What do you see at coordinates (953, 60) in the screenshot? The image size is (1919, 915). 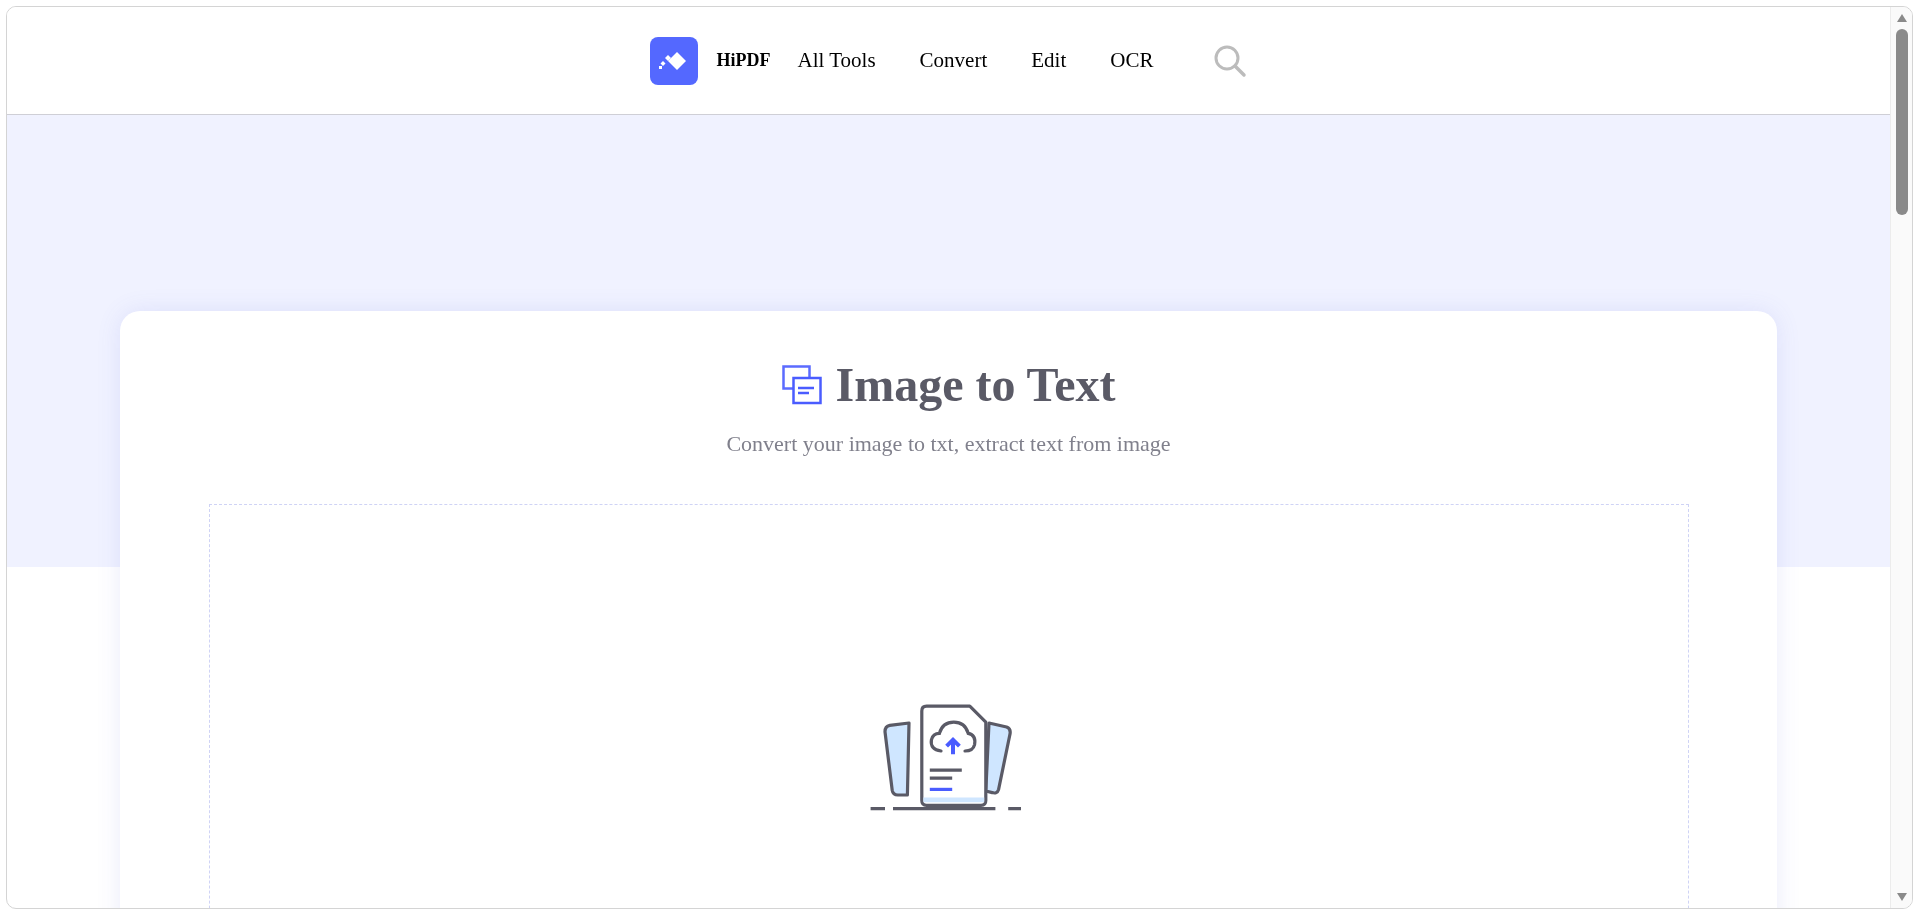 I see `nav-link: Convert` at bounding box center [953, 60].